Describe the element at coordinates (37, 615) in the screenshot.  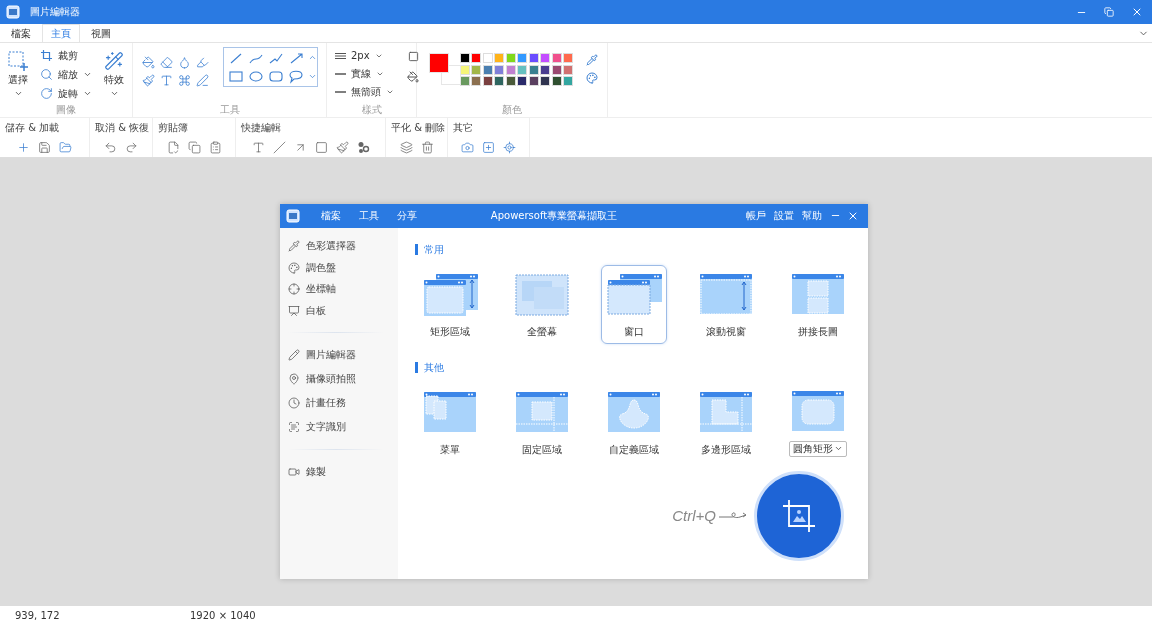
I see `cursor-position: 939, 172` at that location.